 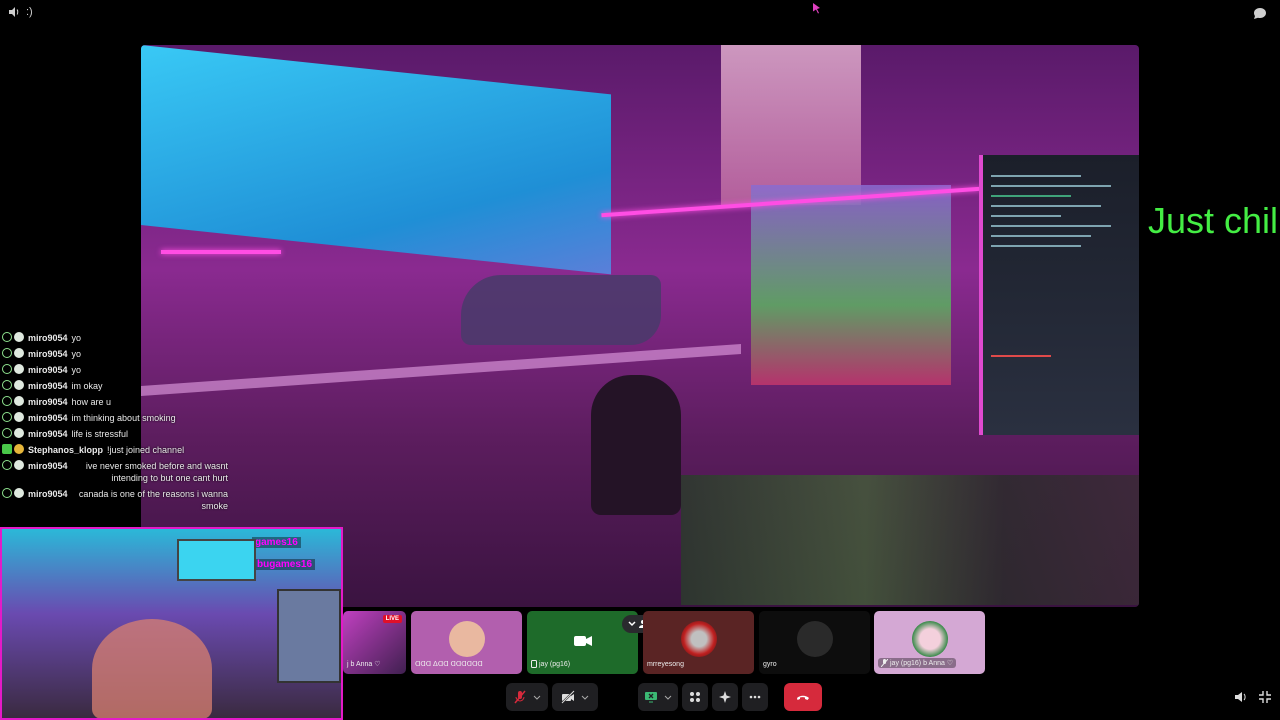 I want to click on share-screen-button, so click(x=658, y=697).